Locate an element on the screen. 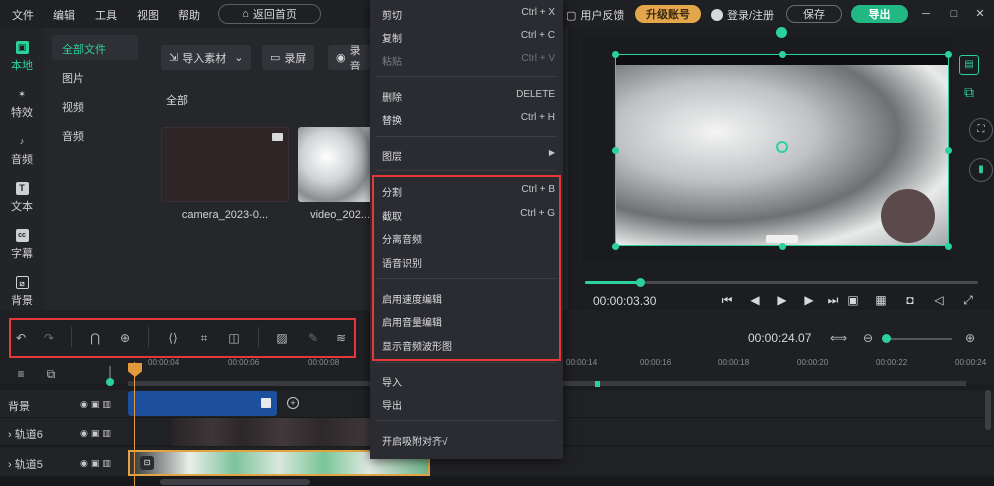  menu-help: 帮助 is located at coordinates (189, 15).